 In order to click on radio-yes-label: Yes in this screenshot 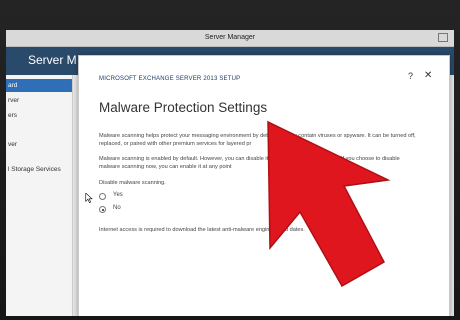, I will do `click(118, 195)`.